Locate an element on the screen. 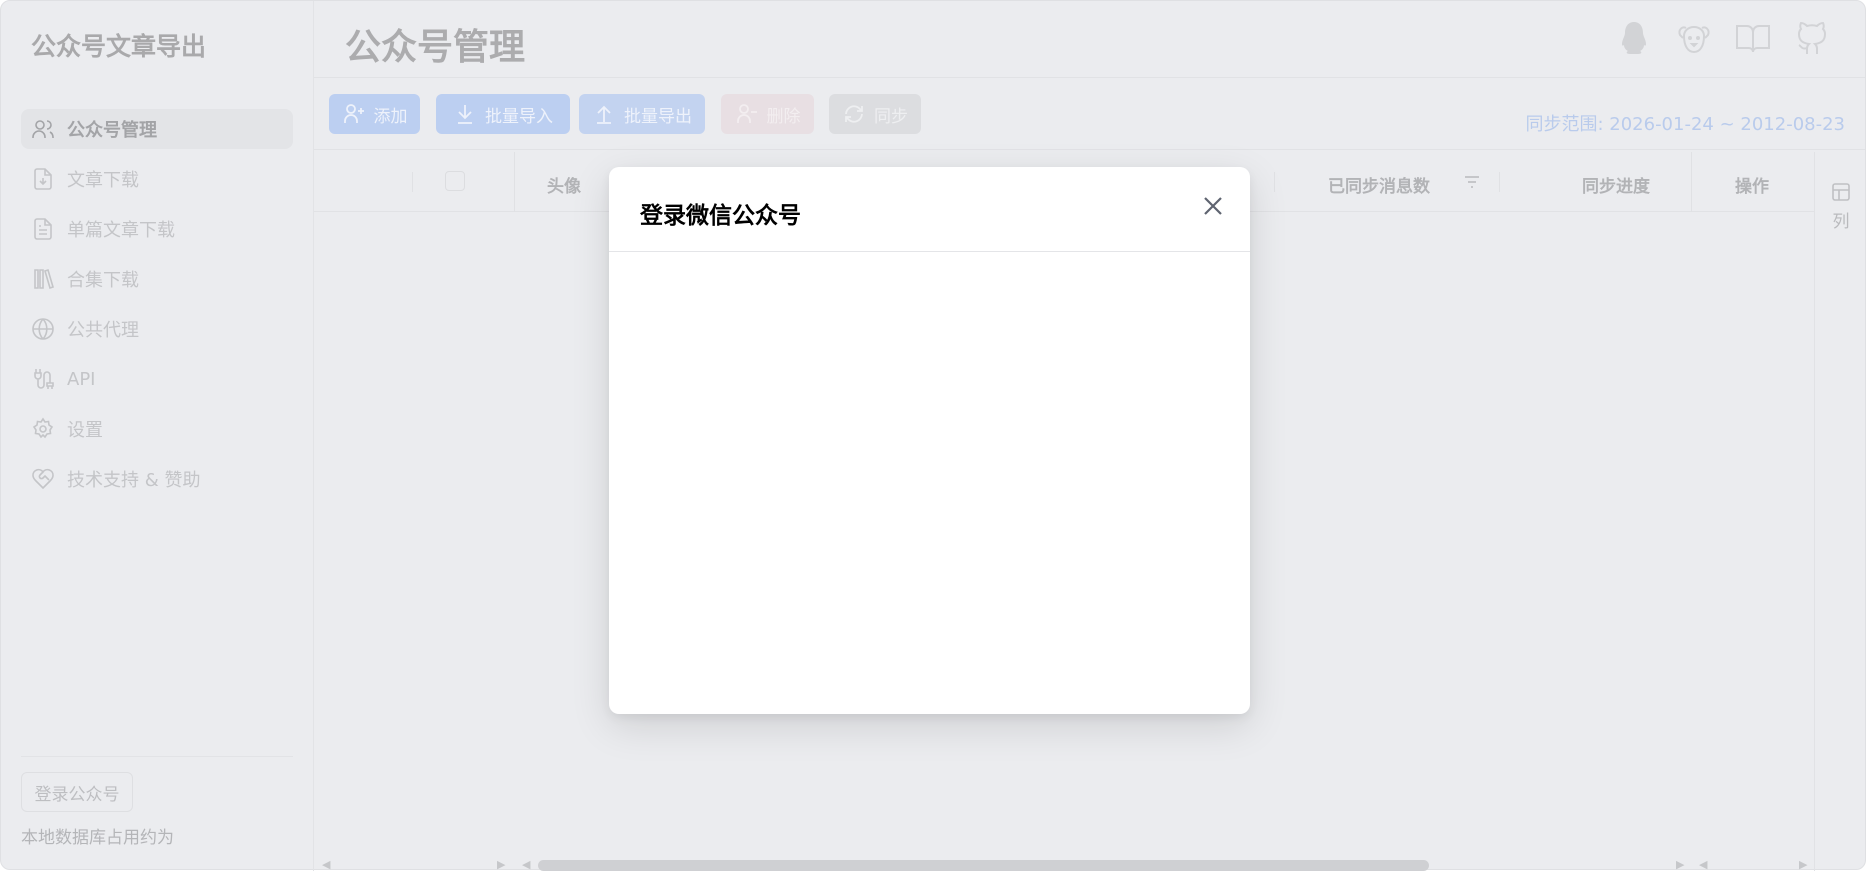  sidebar-item-label: 合集下载 is located at coordinates (103, 280).